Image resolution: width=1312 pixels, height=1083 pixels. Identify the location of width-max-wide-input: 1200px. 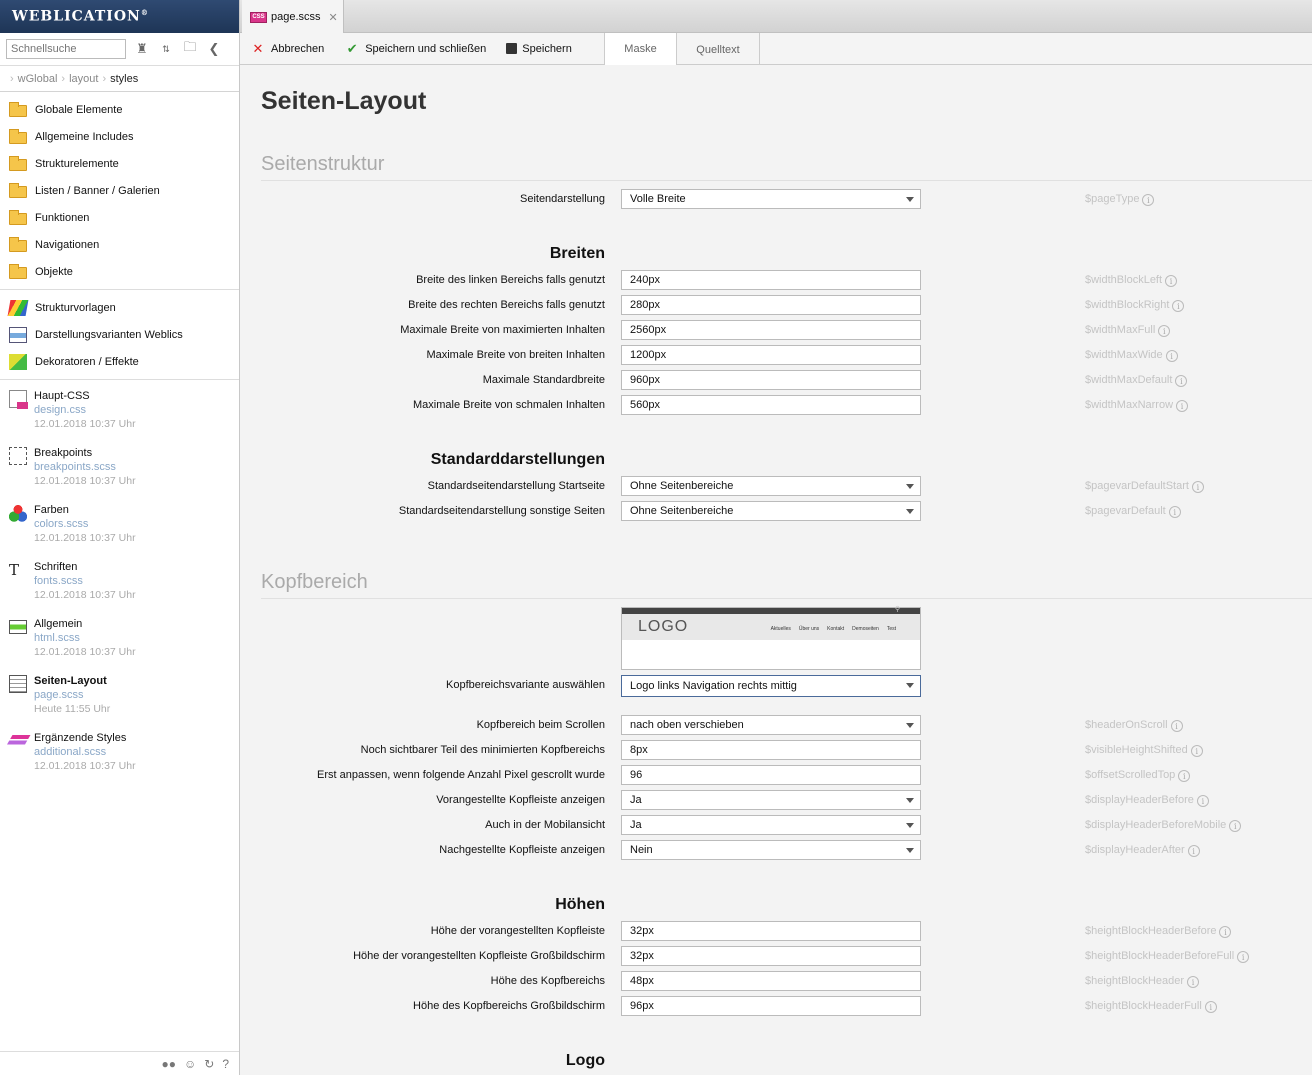
(771, 355).